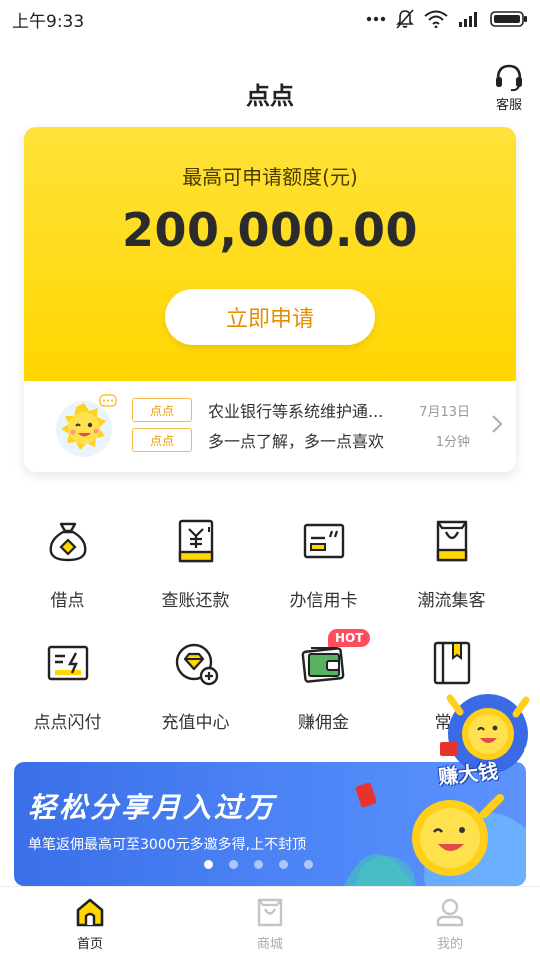 The width and height of the screenshot is (540, 960). Describe the element at coordinates (270, 177) in the screenshot. I see `limit-label: 最高可申请额度(元)` at that location.